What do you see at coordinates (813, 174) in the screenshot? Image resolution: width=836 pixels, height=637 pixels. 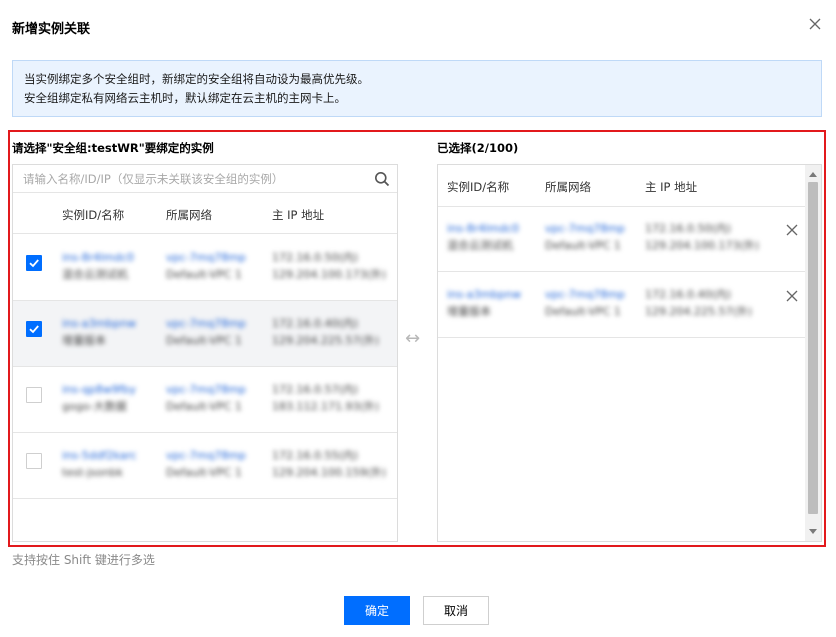 I see `scroll-up-icon` at bounding box center [813, 174].